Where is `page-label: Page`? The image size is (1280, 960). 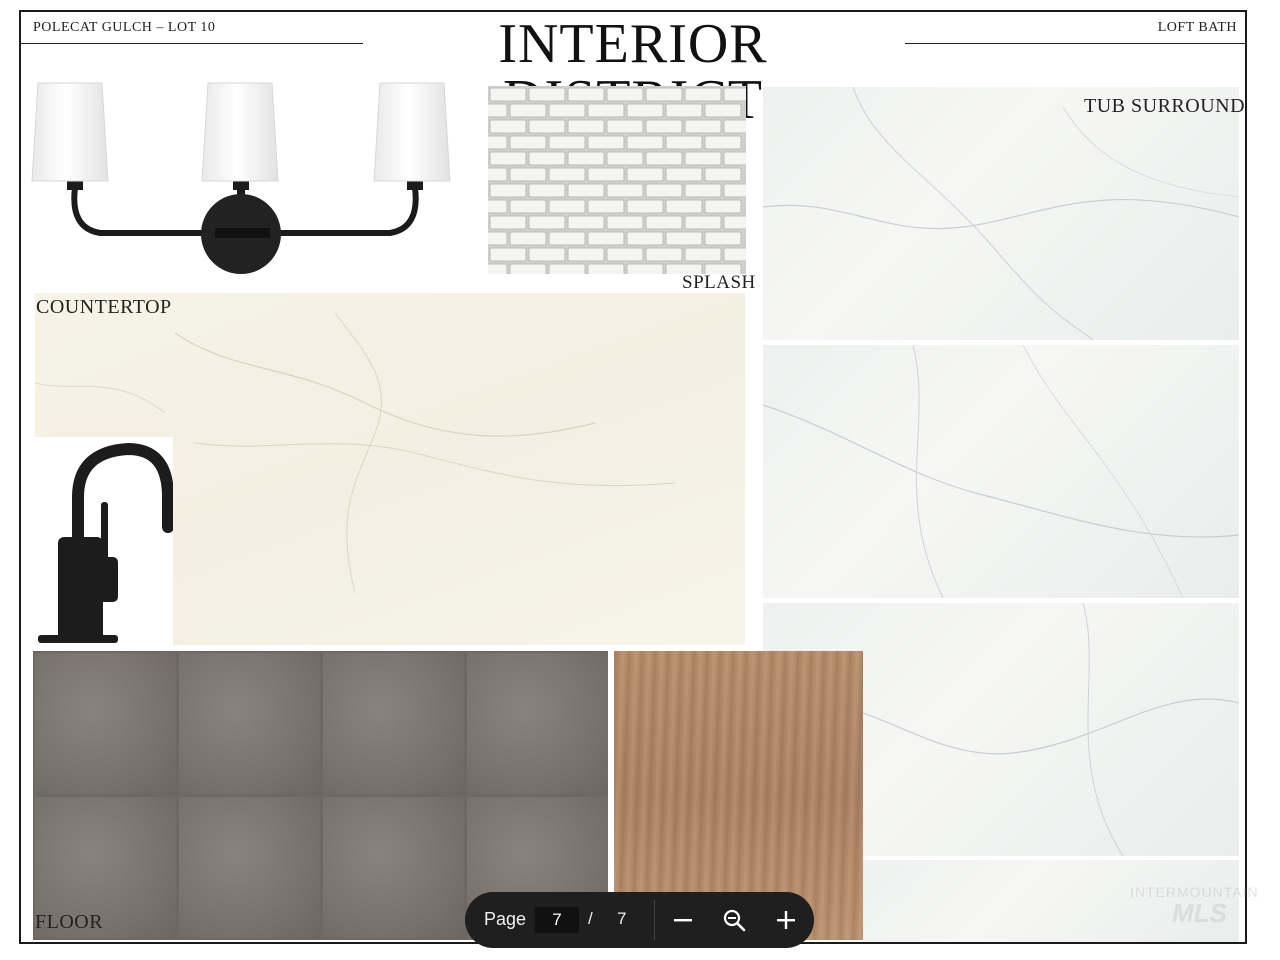
page-label: Page is located at coordinates (505, 919).